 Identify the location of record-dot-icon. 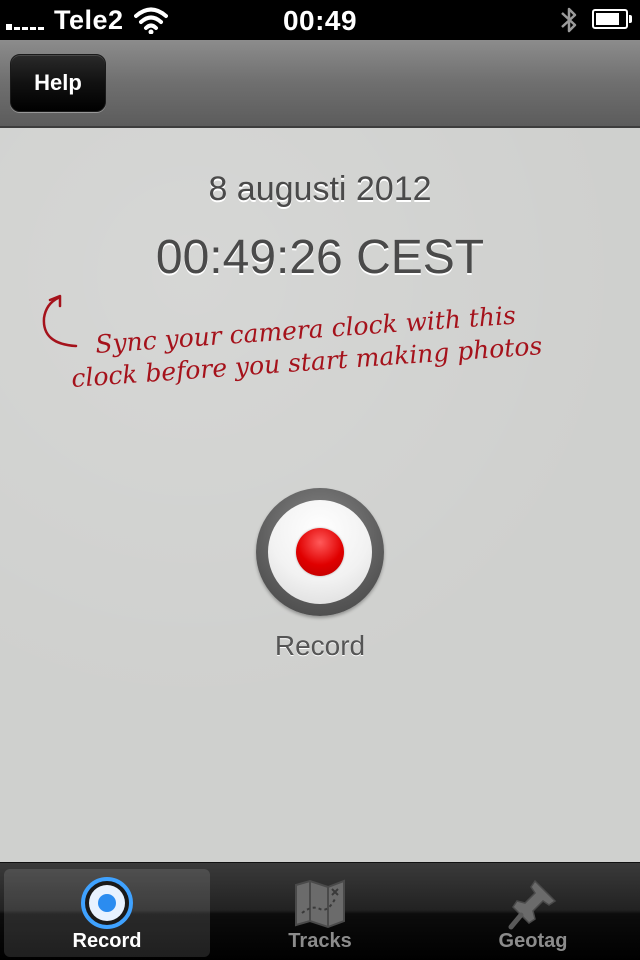
(320, 552).